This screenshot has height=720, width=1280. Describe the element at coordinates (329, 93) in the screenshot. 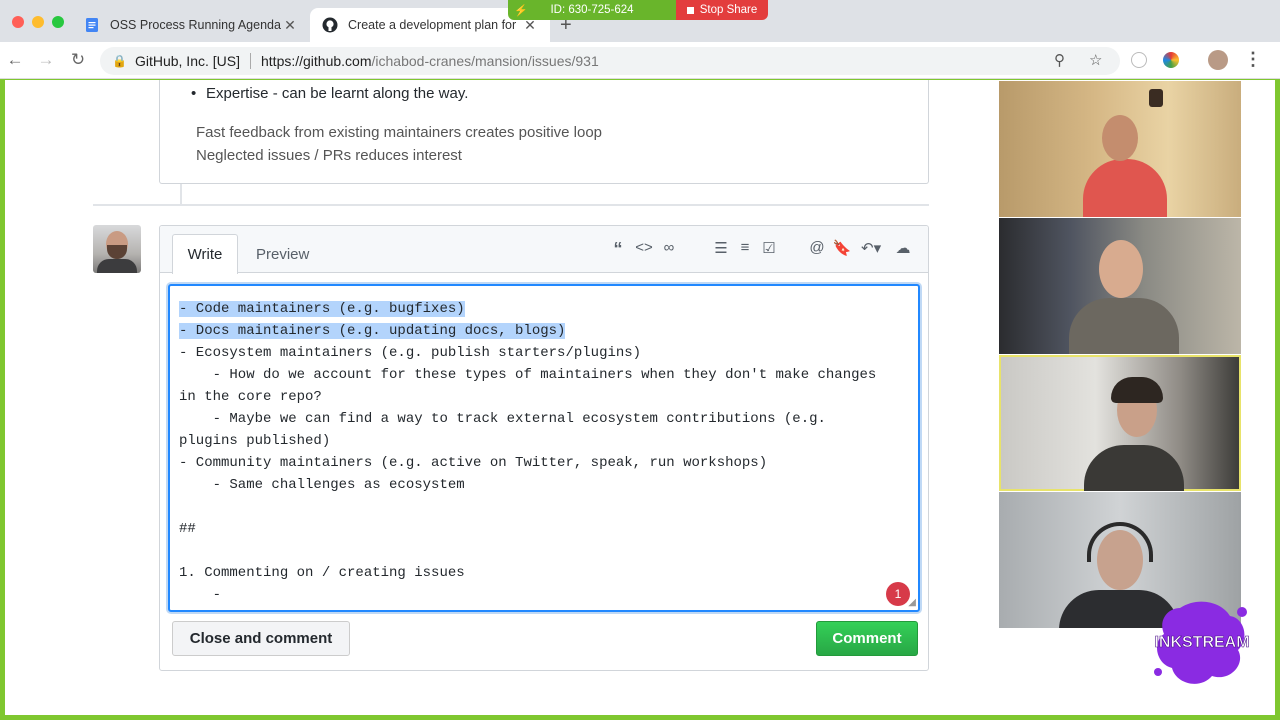

I see `list-item: Expertise - can be learnt along the way.` at that location.